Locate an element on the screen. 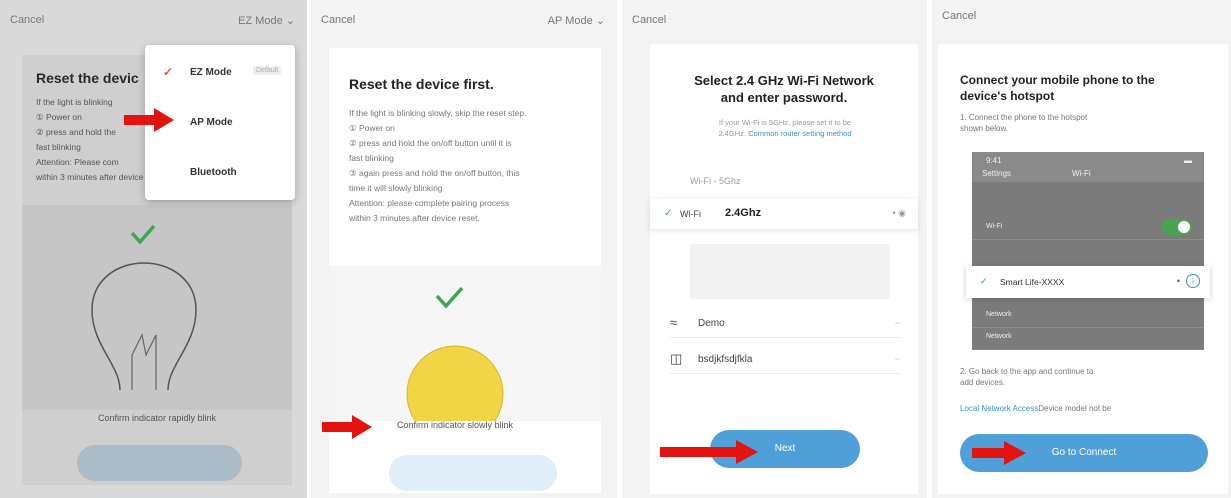  bulb-outline-icon is located at coordinates (144, 307).